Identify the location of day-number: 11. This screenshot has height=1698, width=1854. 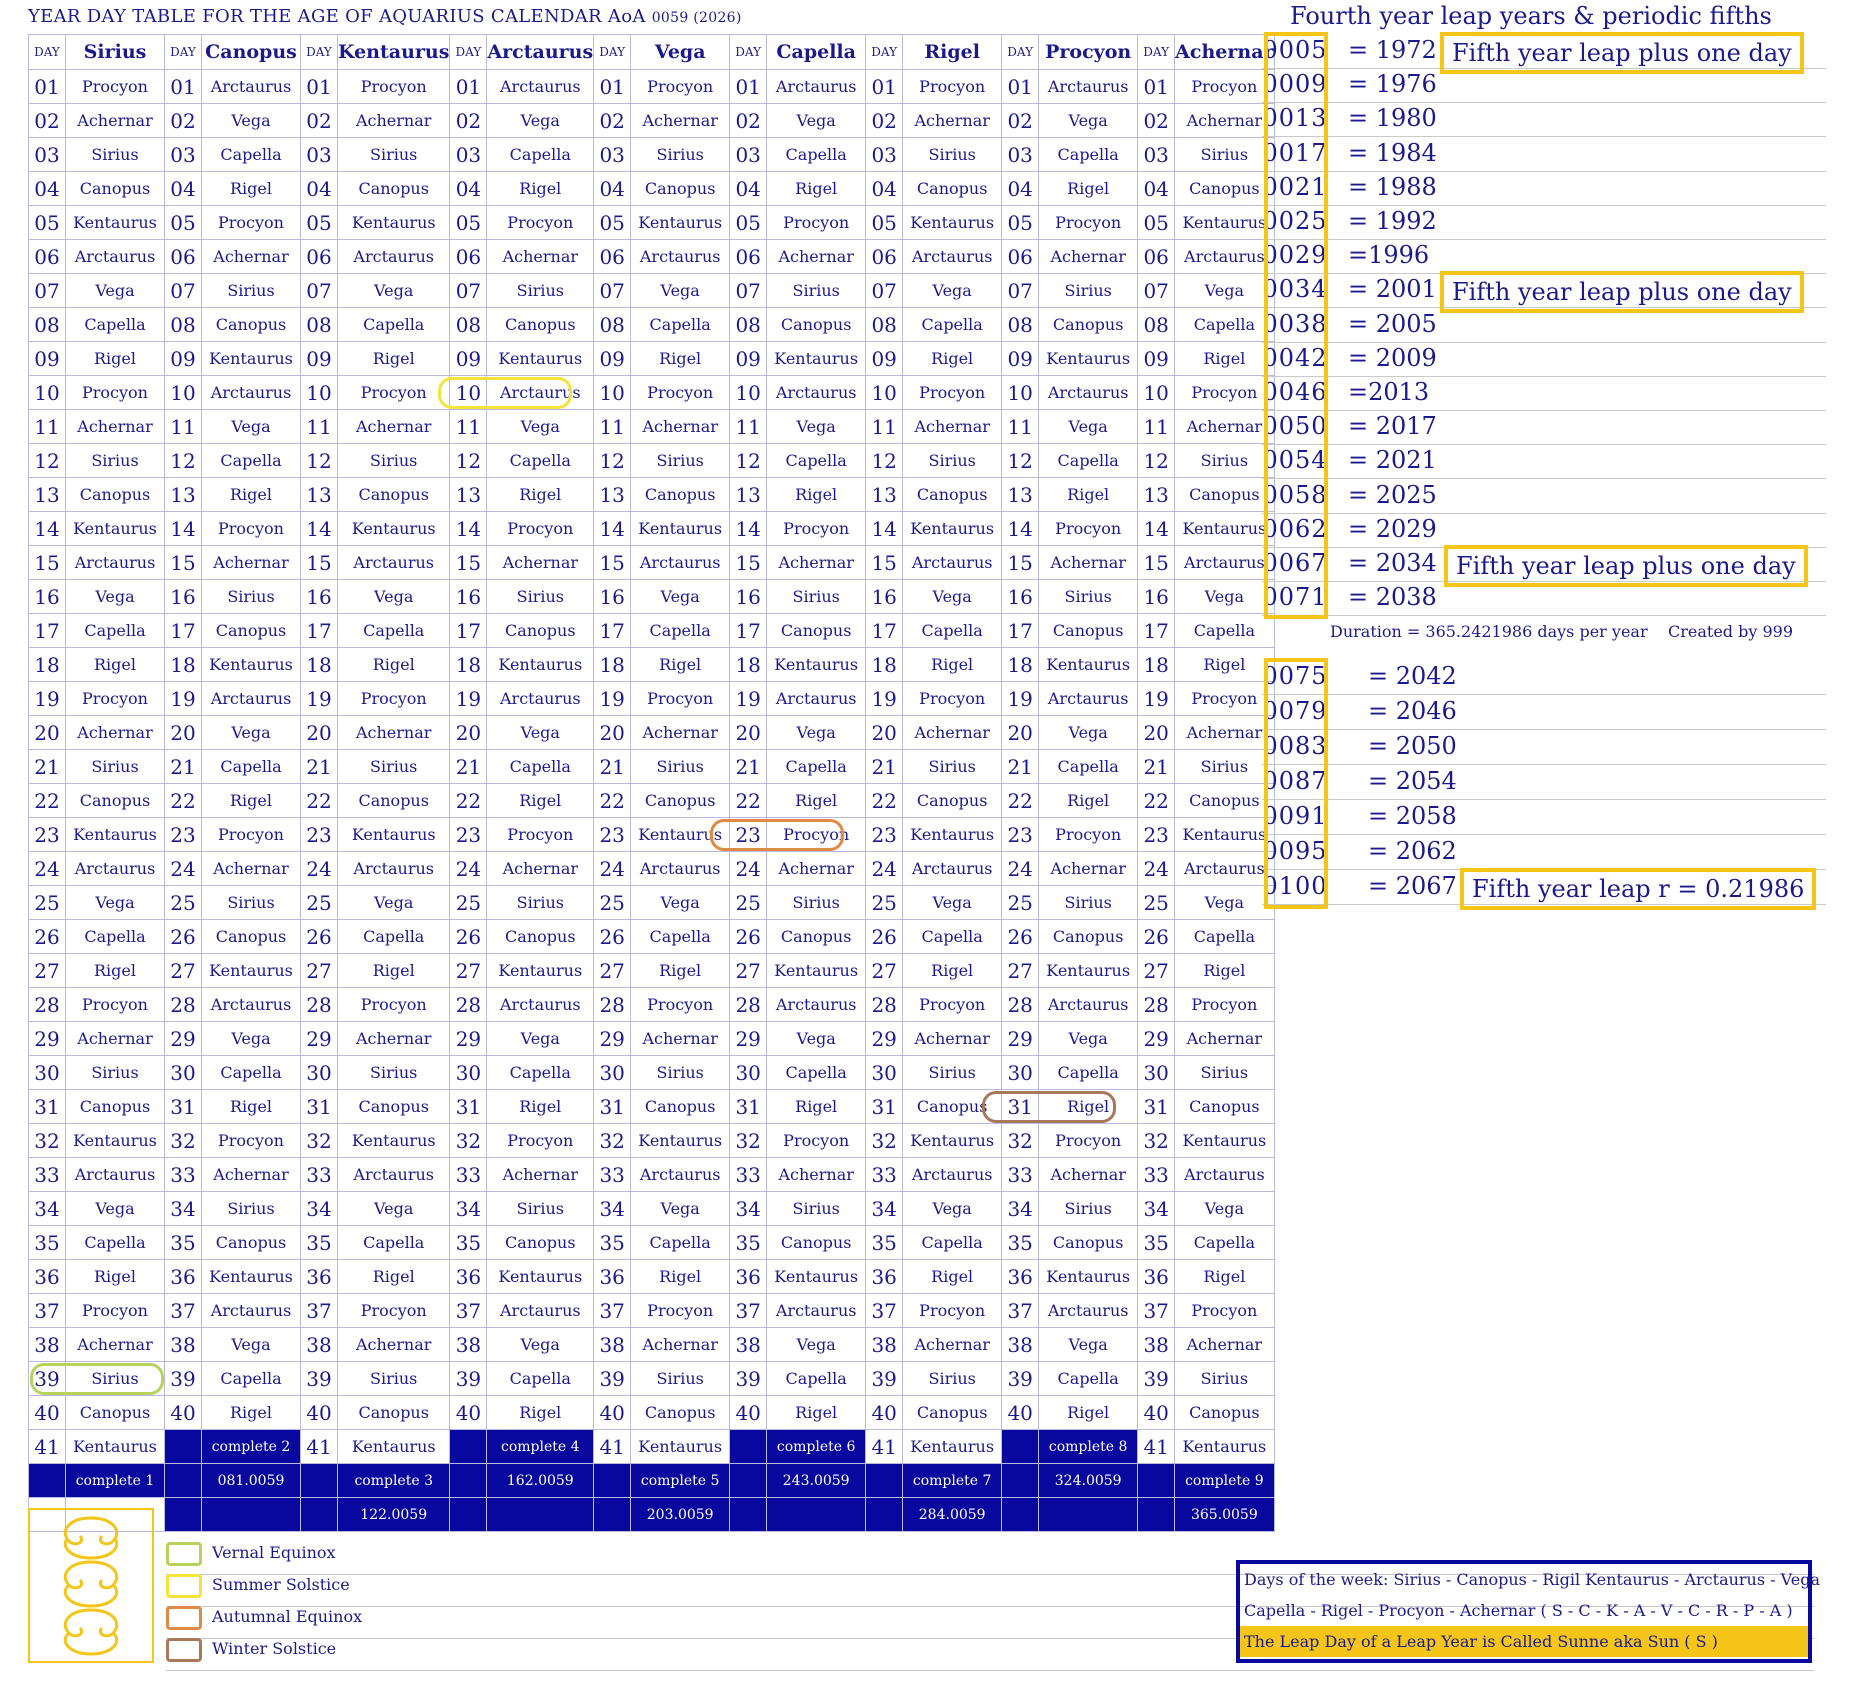
(1020, 426).